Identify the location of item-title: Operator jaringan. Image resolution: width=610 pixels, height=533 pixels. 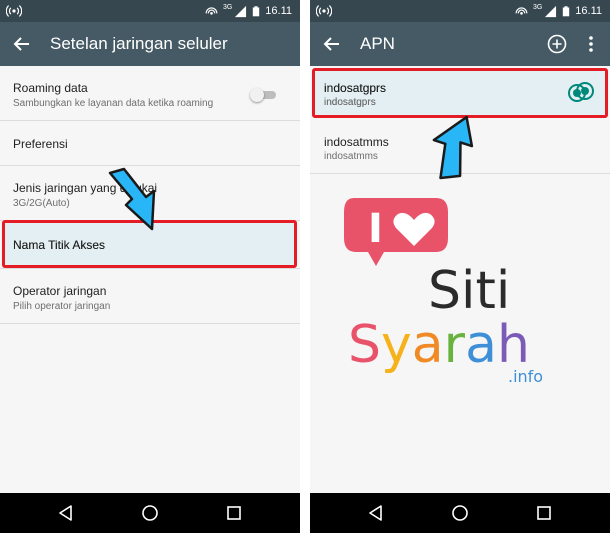
(60, 291).